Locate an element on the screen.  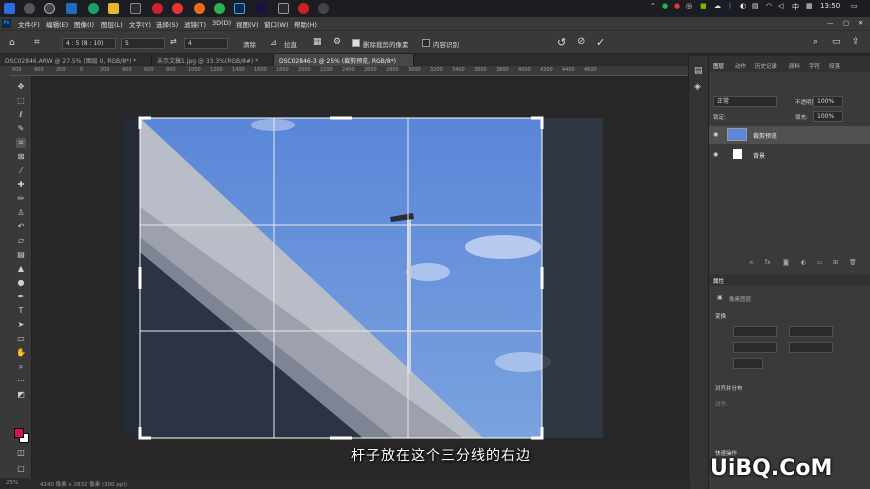
menu-window: 窗口(W) is located at coordinates (276, 24).